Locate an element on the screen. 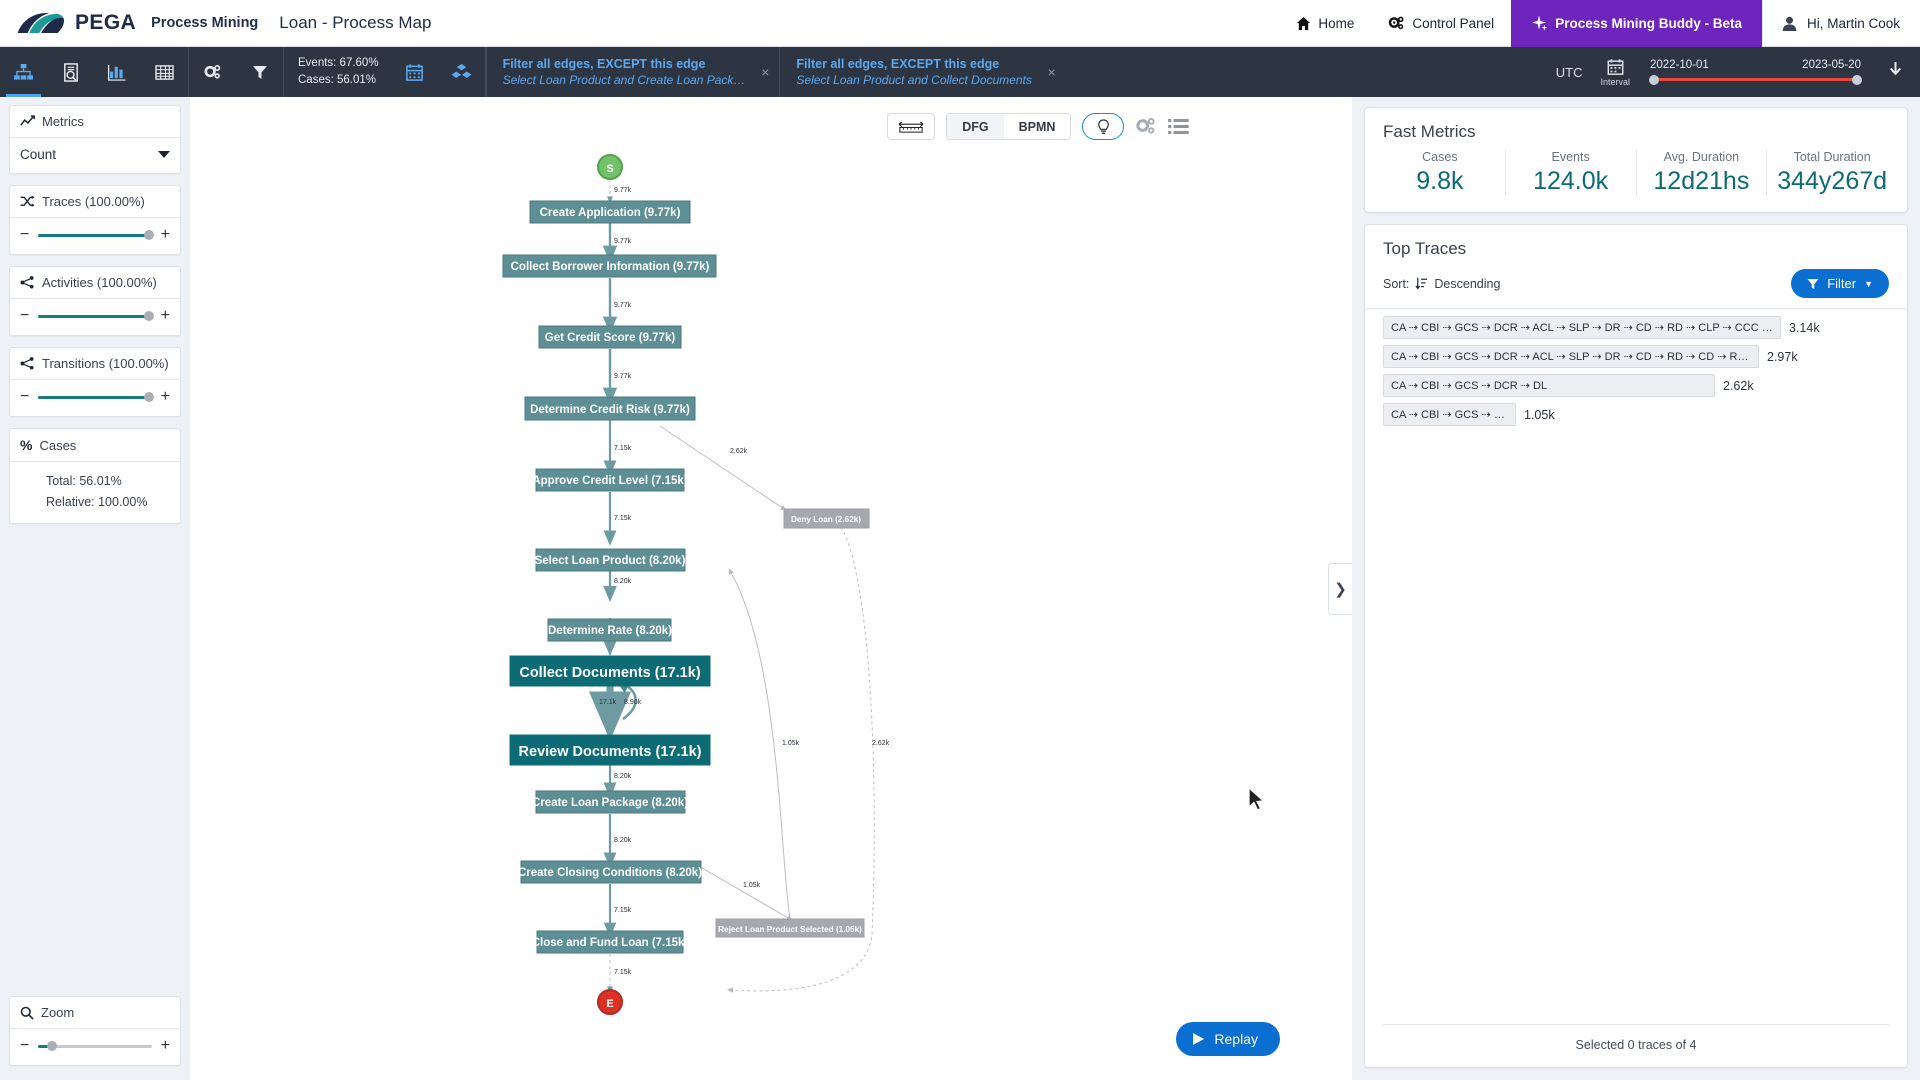 This screenshot has width=1920, height=1080. metrics-select: Count is located at coordinates (95, 154).